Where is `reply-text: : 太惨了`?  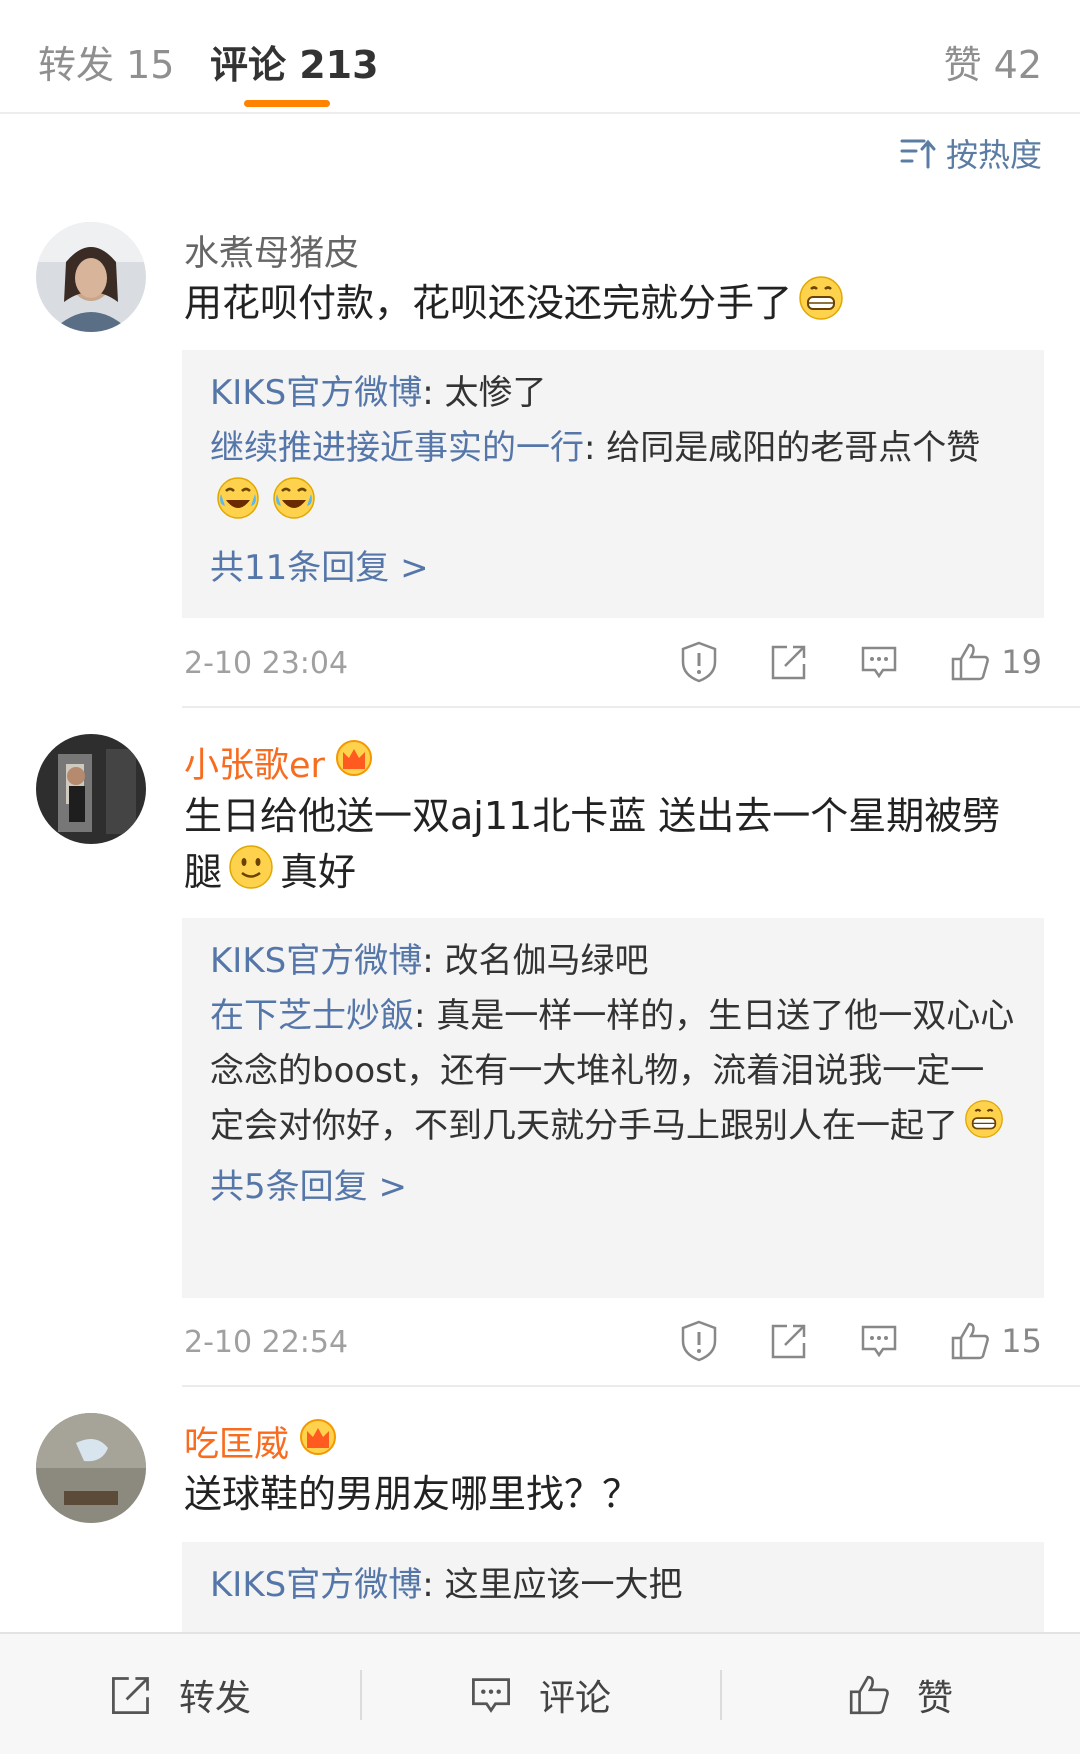
reply-text: : 太惨了 is located at coordinates (484, 393).